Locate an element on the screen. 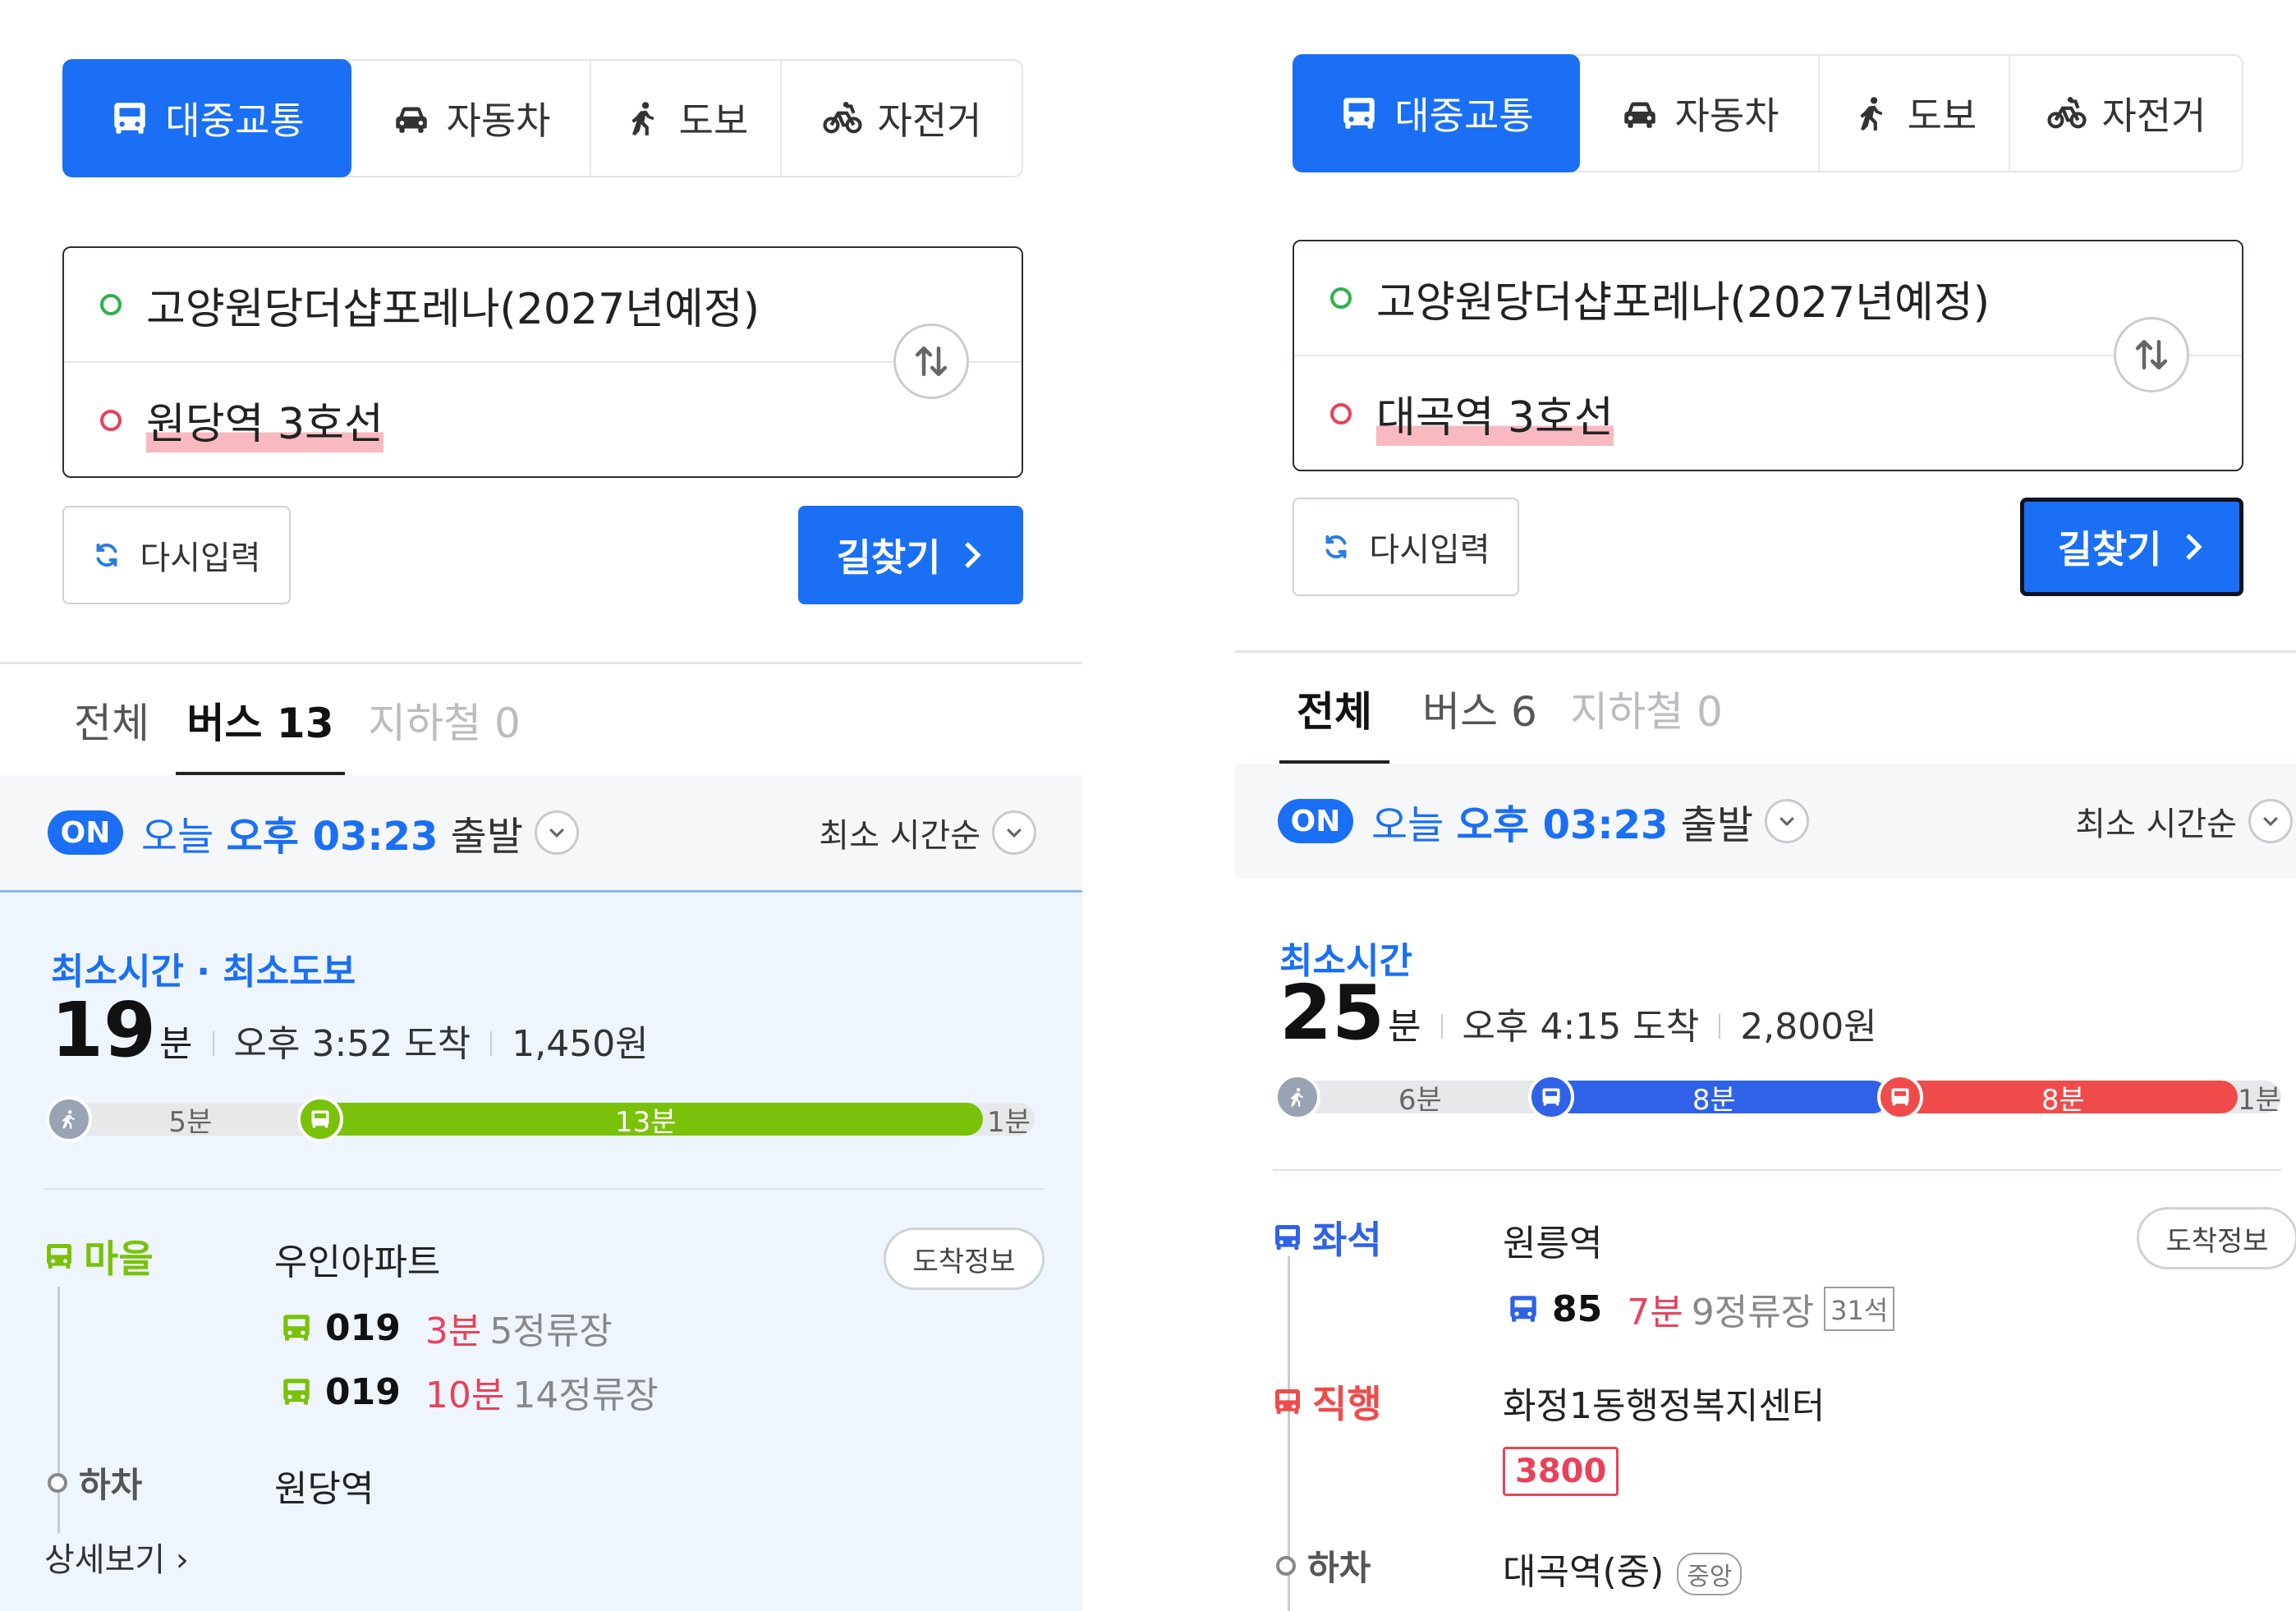 This screenshot has width=2296, height=1611. departure-time-row: ON 오늘 오후 03:23 출발 최소 시간순 is located at coordinates (541, 832).